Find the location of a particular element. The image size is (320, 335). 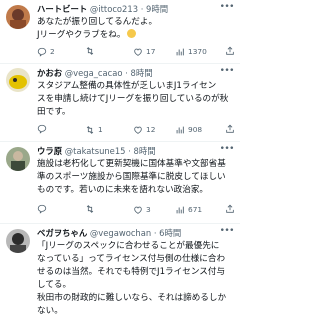

like-button: 12 is located at coordinates (144, 130).